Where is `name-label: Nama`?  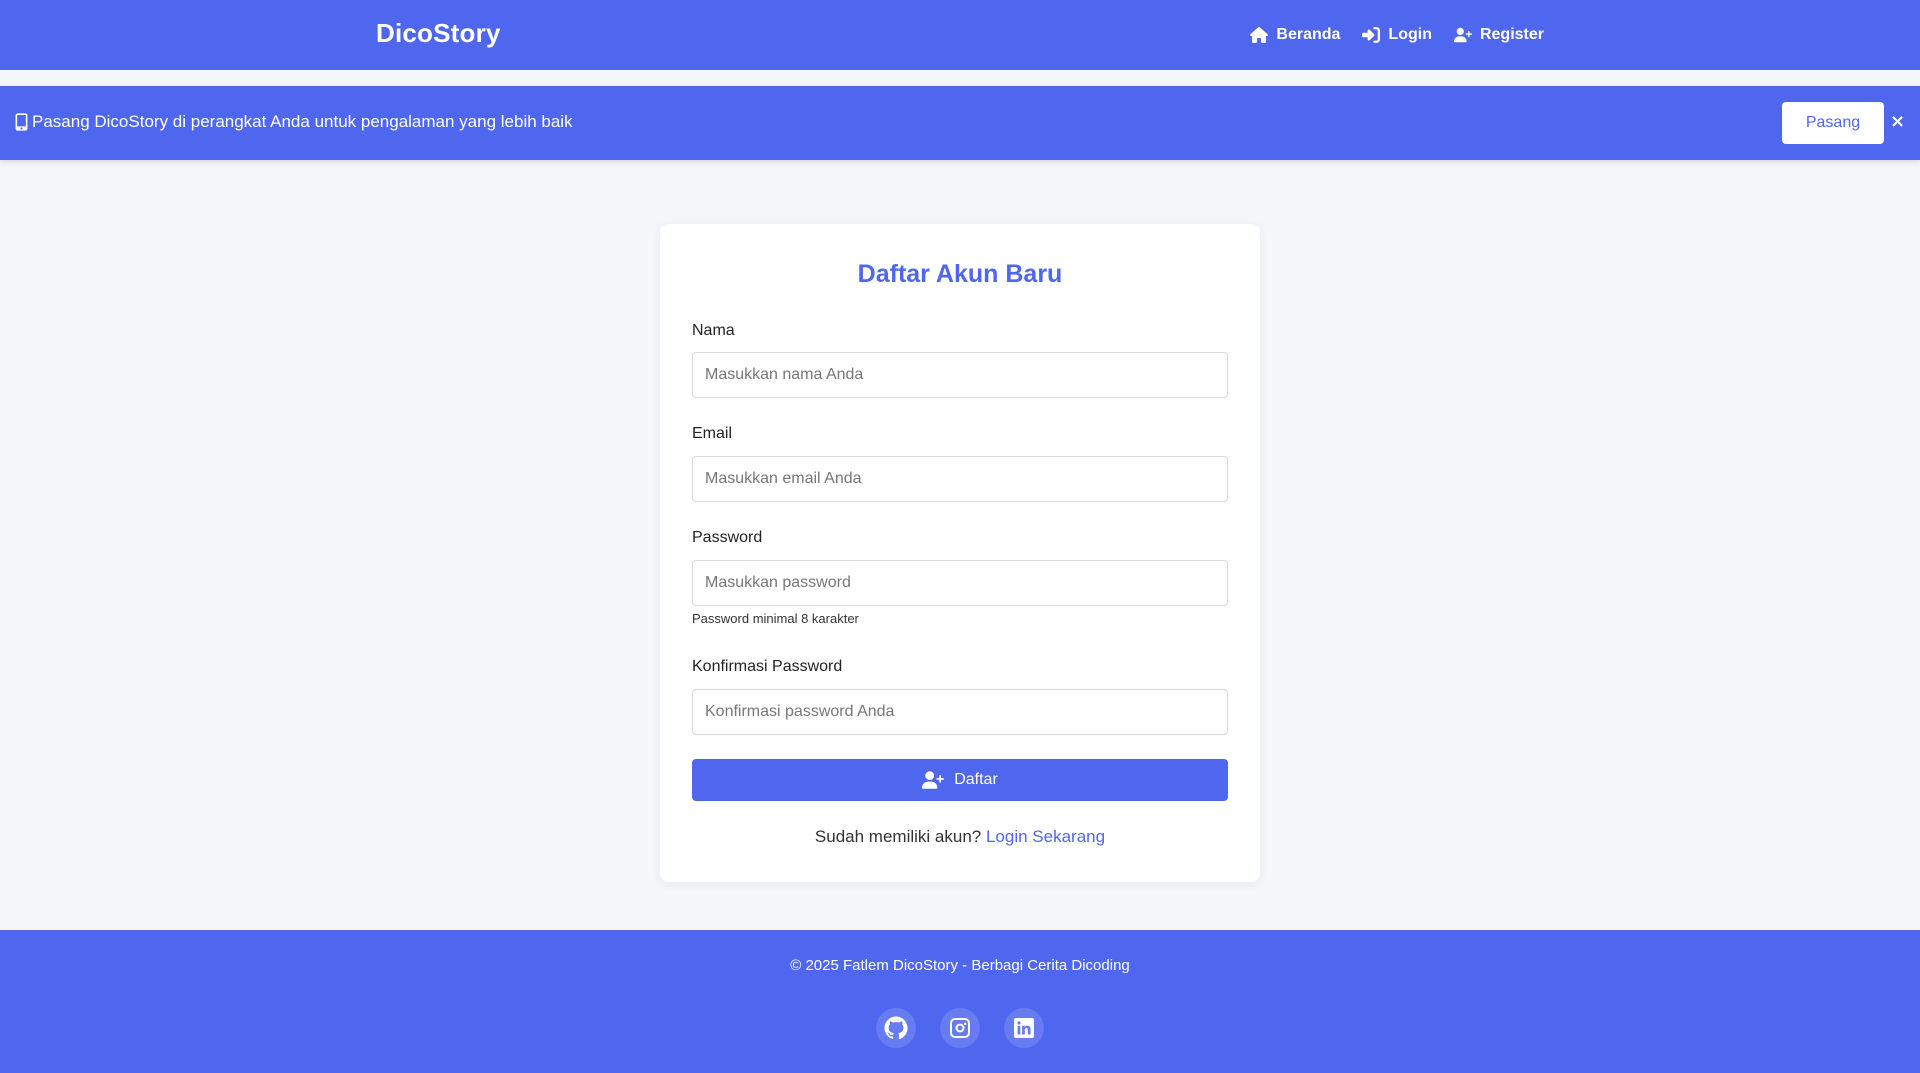 name-label: Nama is located at coordinates (713, 330).